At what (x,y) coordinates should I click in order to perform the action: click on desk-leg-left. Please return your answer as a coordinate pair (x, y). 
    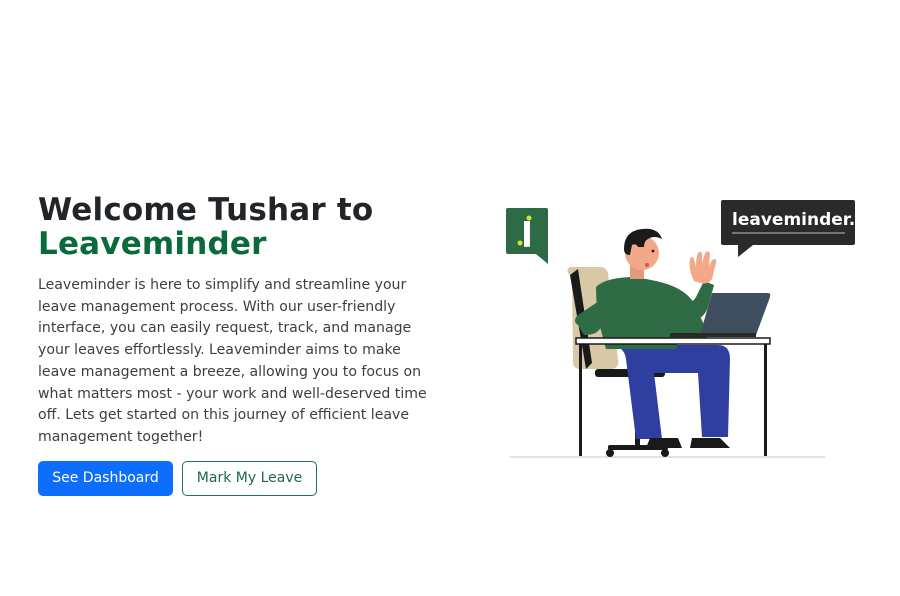
    Looking at the image, I should click on (580, 399).